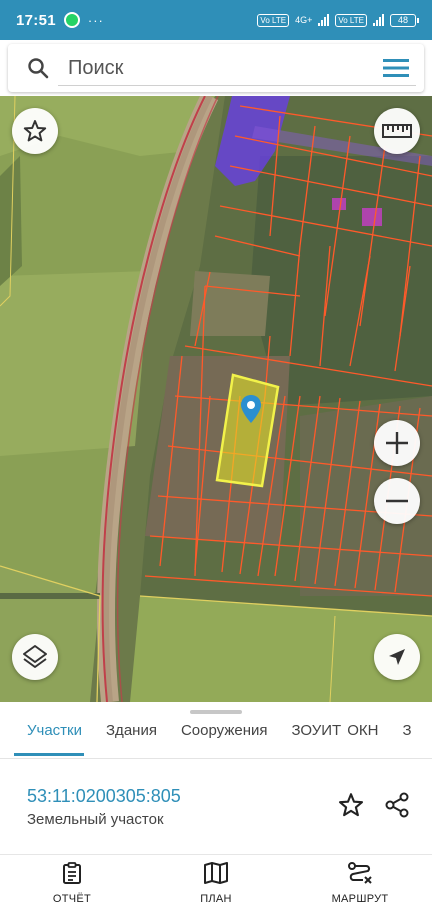 This screenshot has width=432, height=910. I want to click on tabs-divider, so click(216, 758).